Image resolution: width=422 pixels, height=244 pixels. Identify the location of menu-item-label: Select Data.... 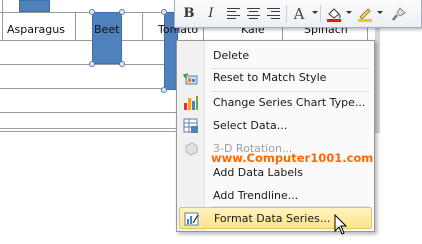
(250, 125).